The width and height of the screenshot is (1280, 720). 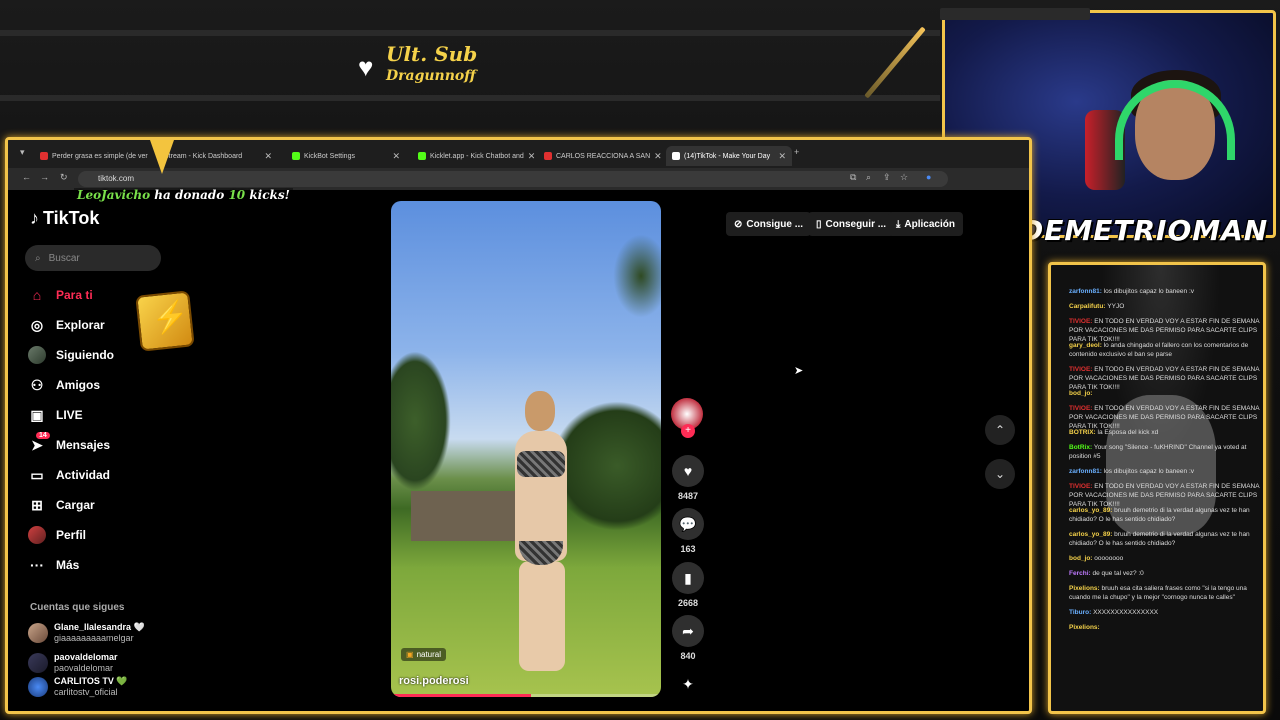 What do you see at coordinates (26, 177) in the screenshot?
I see `back-icon: ←` at bounding box center [26, 177].